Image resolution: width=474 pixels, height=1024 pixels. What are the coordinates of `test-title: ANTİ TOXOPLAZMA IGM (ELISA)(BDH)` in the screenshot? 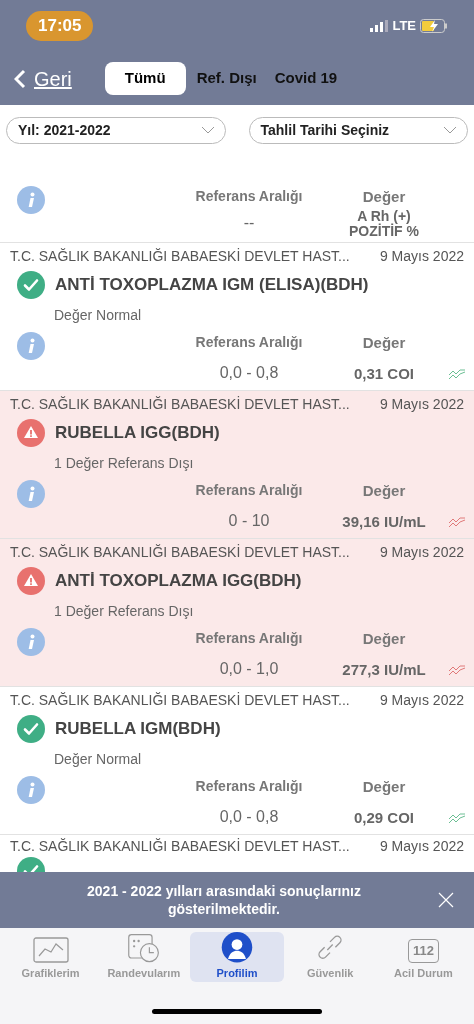 It's located at (212, 285).